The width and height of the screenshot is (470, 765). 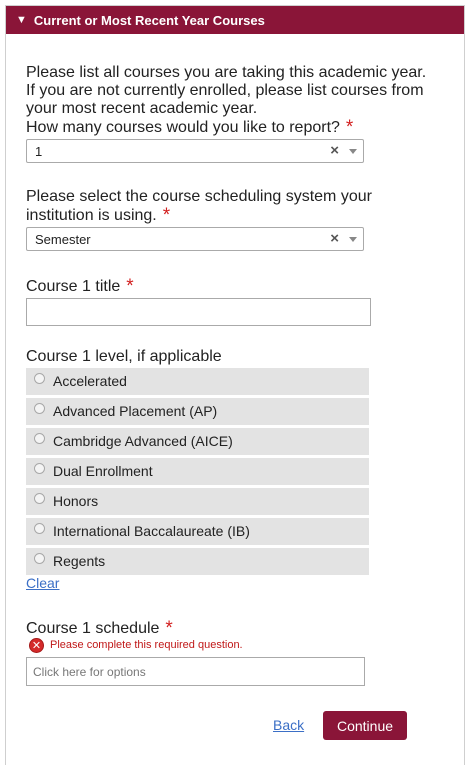 I want to click on level-option-label: Accelerated, so click(x=90, y=381).